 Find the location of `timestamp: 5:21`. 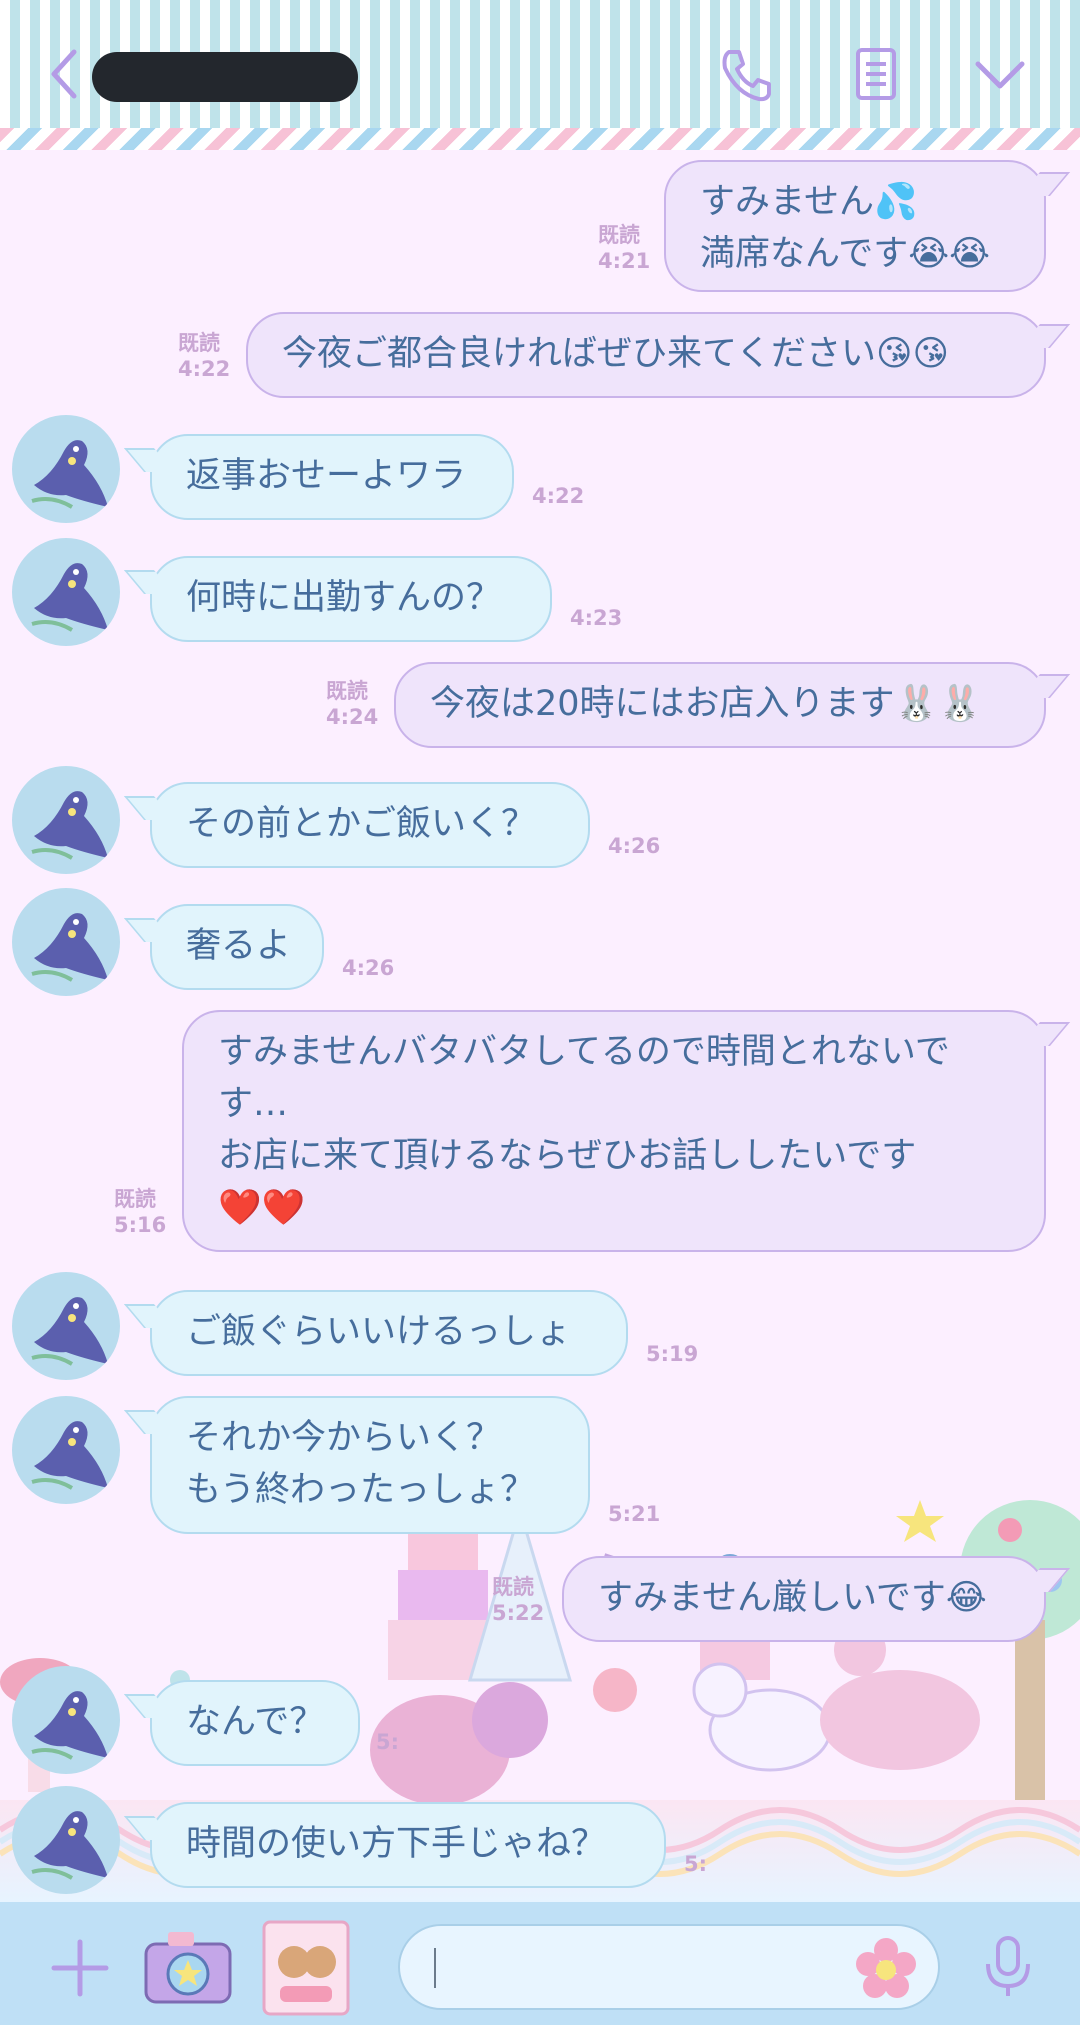

timestamp: 5:21 is located at coordinates (634, 1514).